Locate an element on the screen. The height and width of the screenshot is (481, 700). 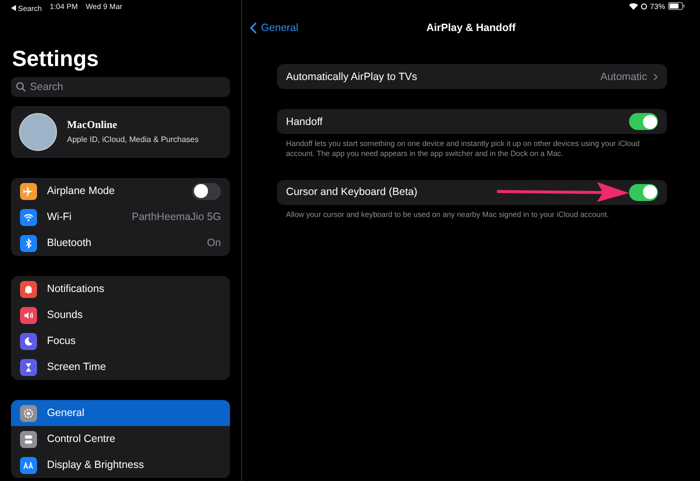
avatar is located at coordinates (38, 132).